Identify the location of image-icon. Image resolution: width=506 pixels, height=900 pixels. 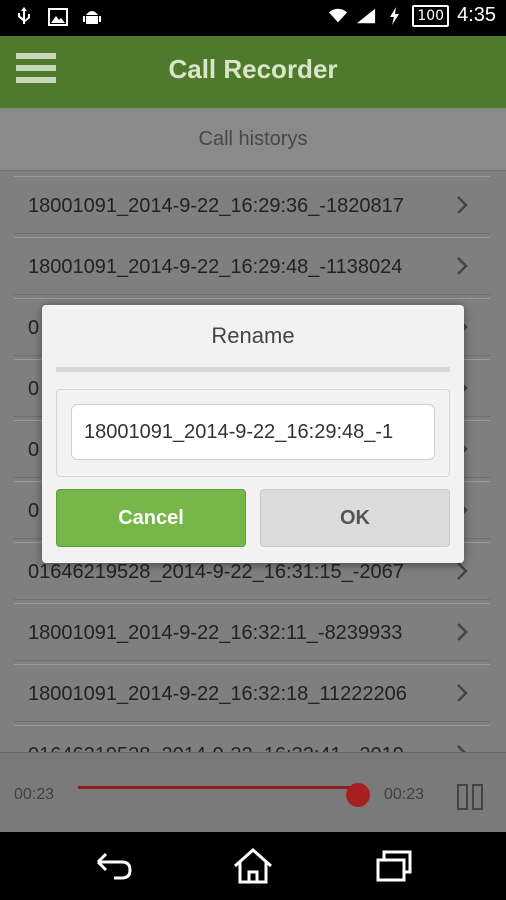
(58, 17).